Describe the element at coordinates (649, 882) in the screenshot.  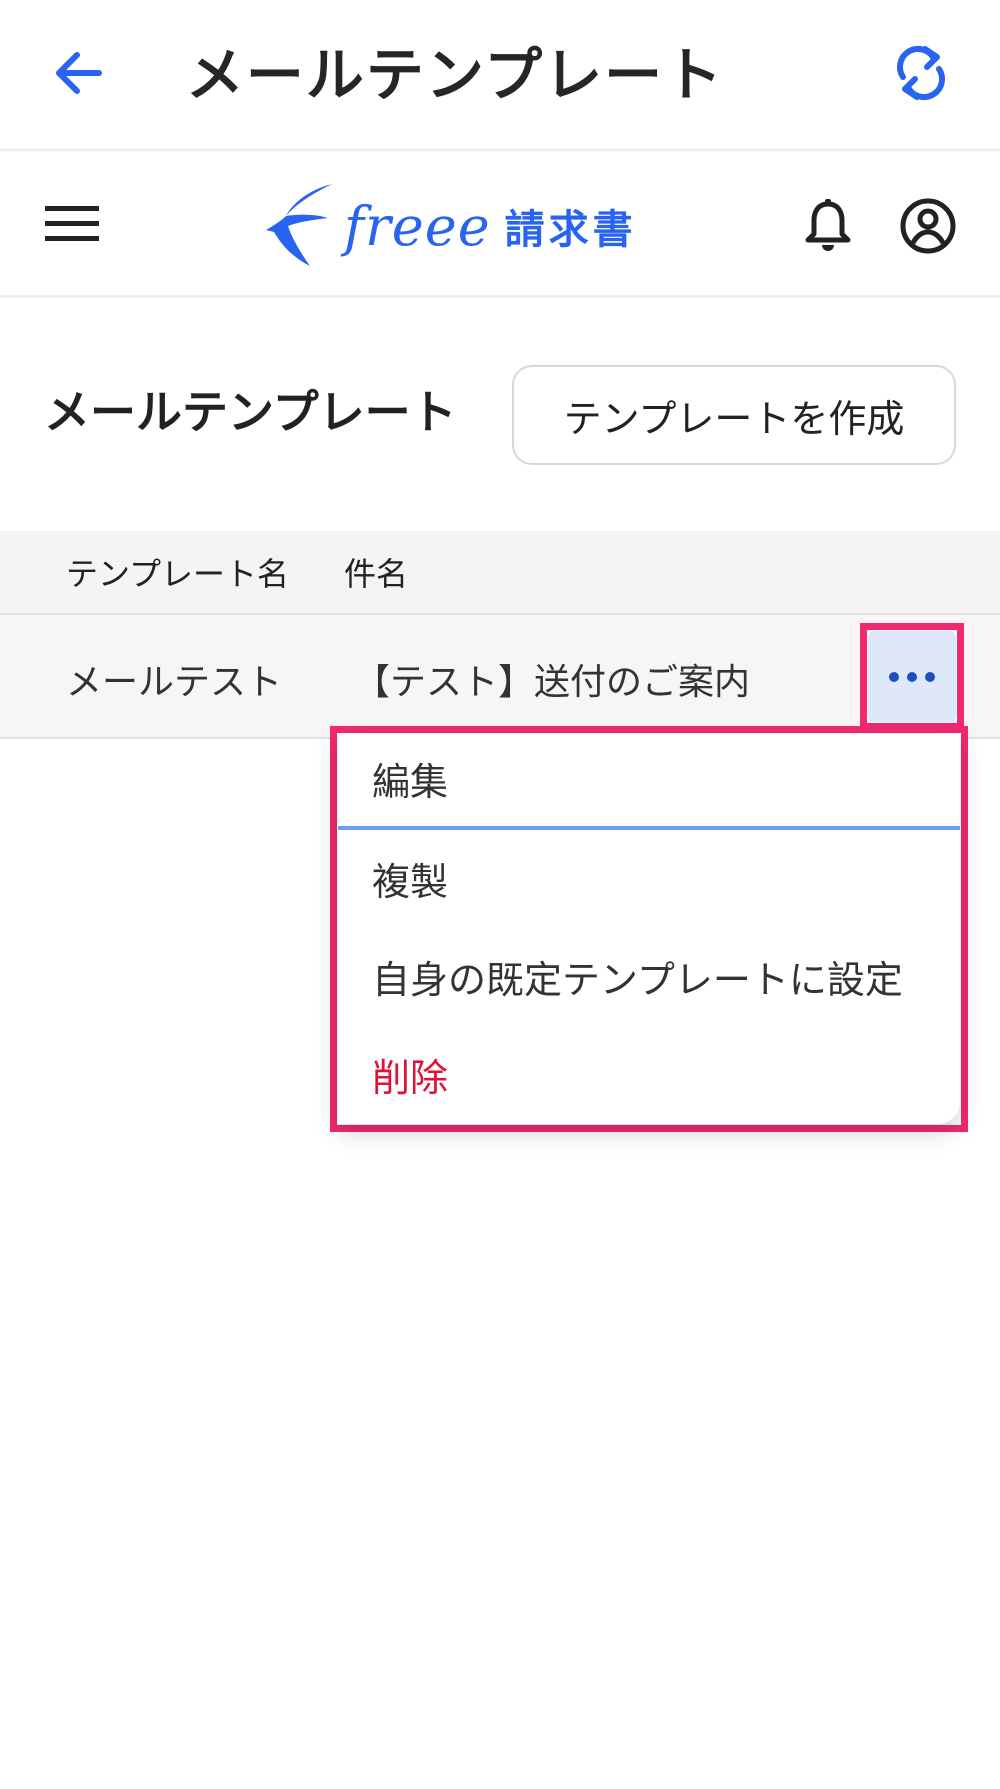
I see `menu-item-duplicate: 複製` at that location.